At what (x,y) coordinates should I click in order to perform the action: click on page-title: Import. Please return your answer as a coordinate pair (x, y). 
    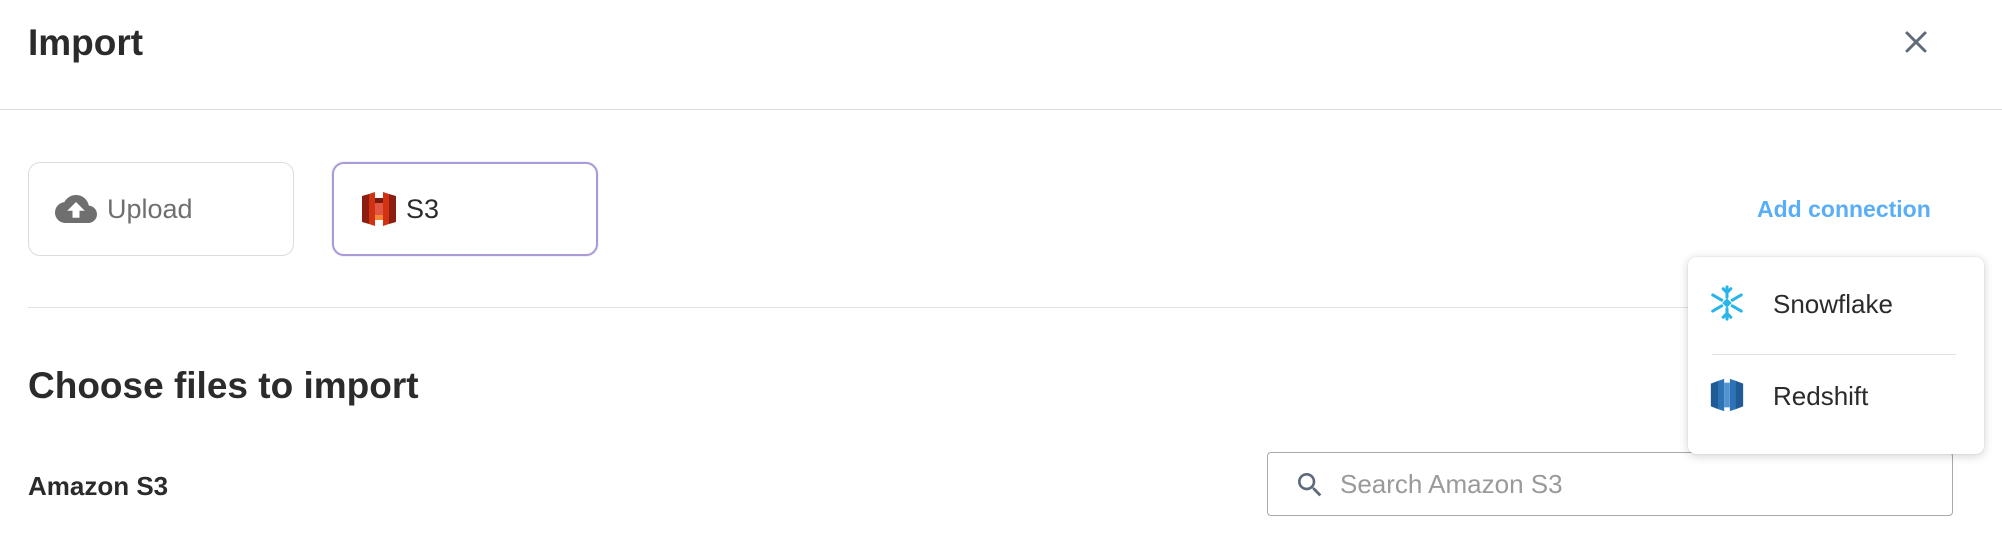
    Looking at the image, I should click on (86, 42).